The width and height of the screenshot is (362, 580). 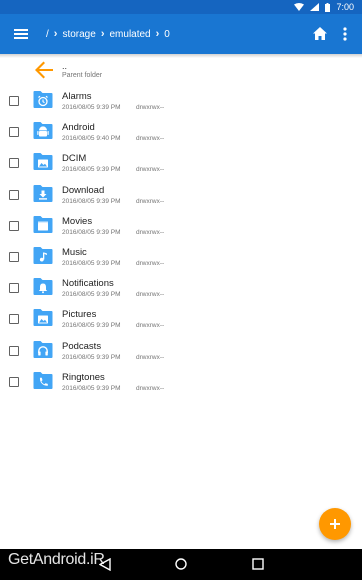 What do you see at coordinates (44, 70) in the screenshot?
I see `arrow-back-icon` at bounding box center [44, 70].